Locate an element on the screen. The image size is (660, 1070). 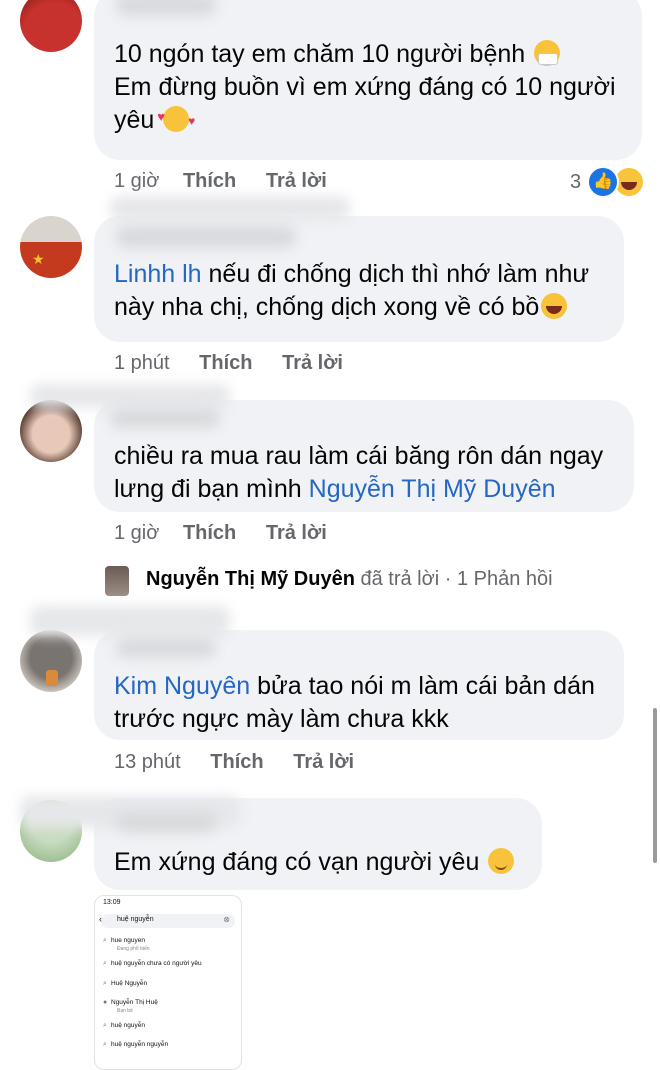
comment-text: Em xứng đáng có vạn người yêu is located at coordinates (314, 862).